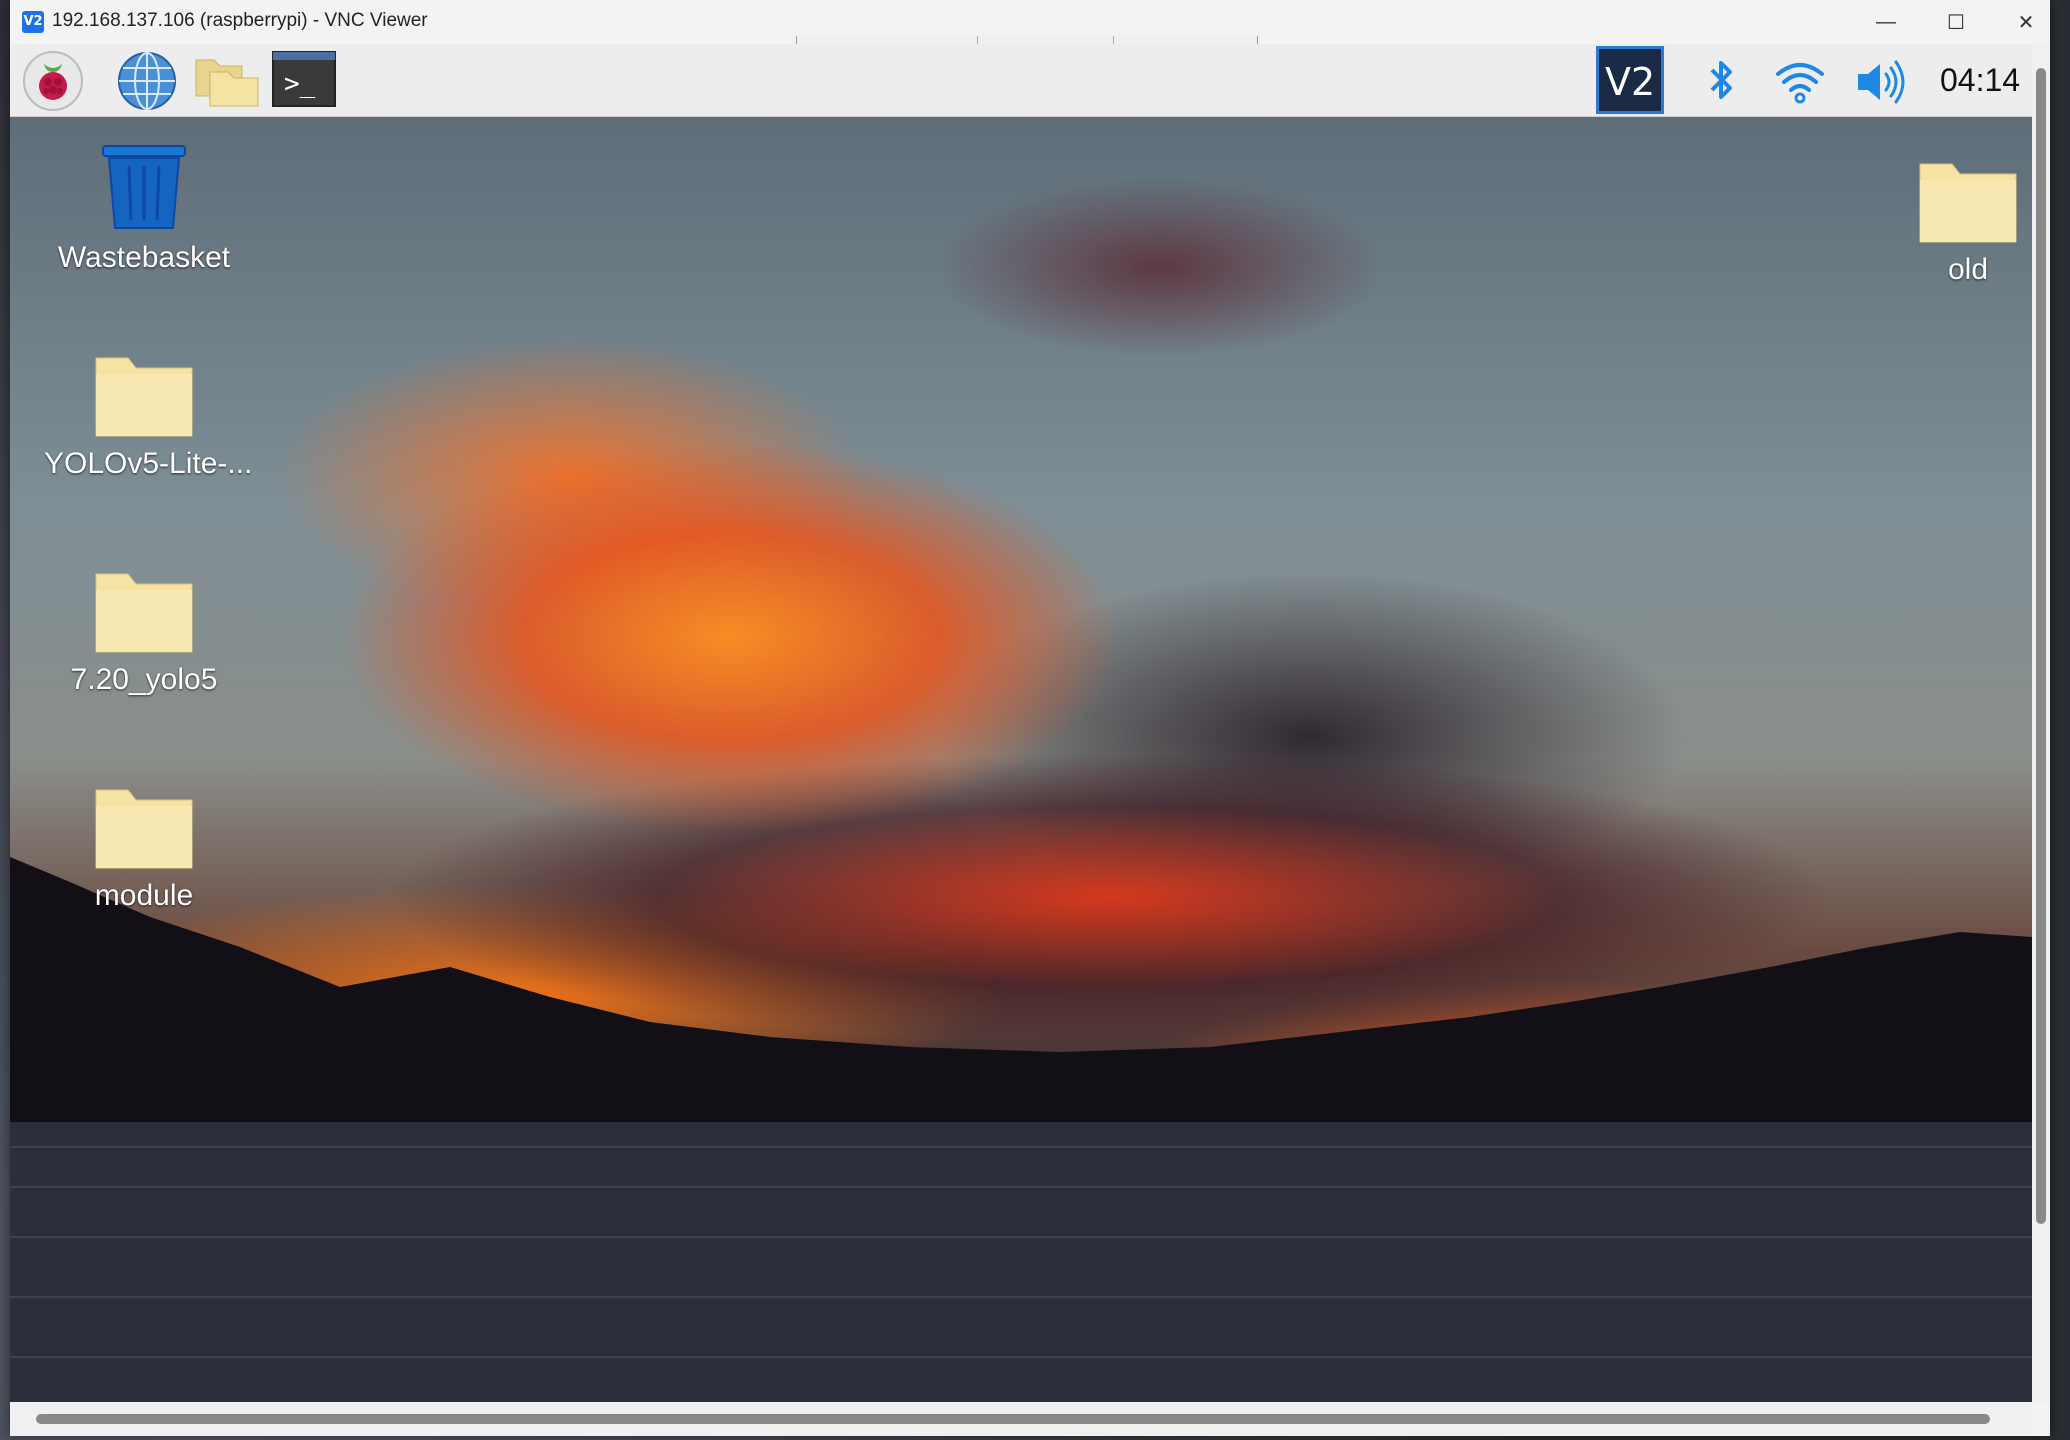 This screenshot has width=2070, height=1440. Describe the element at coordinates (144, 679) in the screenshot. I see `desktop-icon-label: 7.20_yolo5` at that location.